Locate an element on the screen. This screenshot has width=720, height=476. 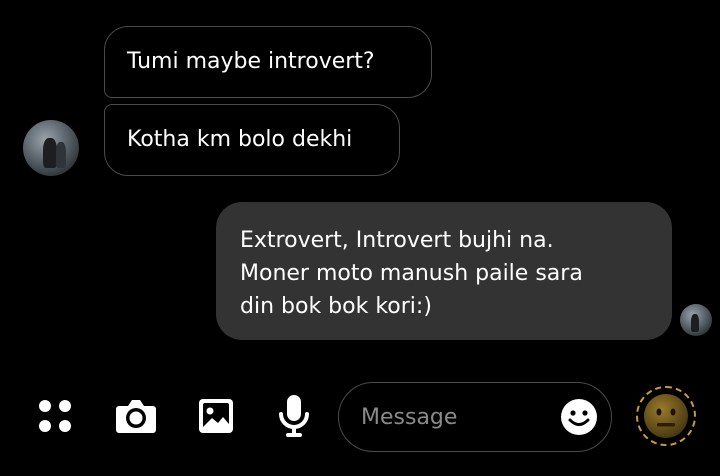
incoming-message: Tumi maybe introvert? is located at coordinates (268, 62).